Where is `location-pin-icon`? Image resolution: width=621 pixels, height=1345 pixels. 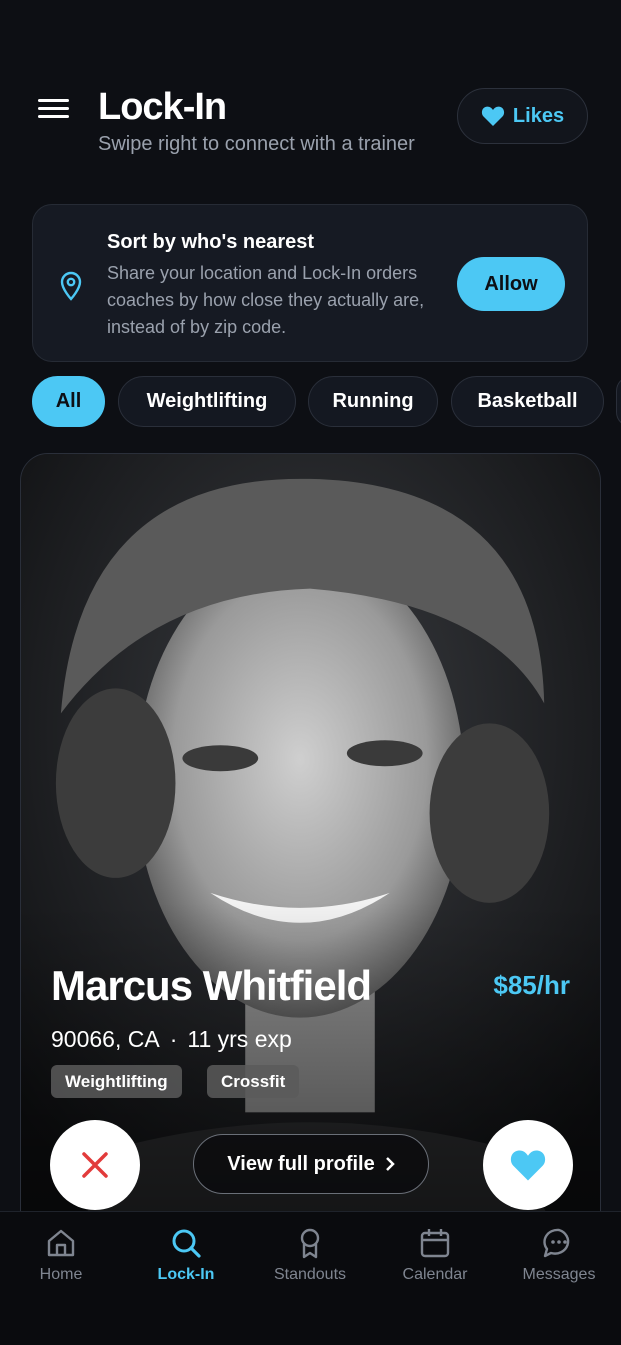
location-pin-icon is located at coordinates (71, 286).